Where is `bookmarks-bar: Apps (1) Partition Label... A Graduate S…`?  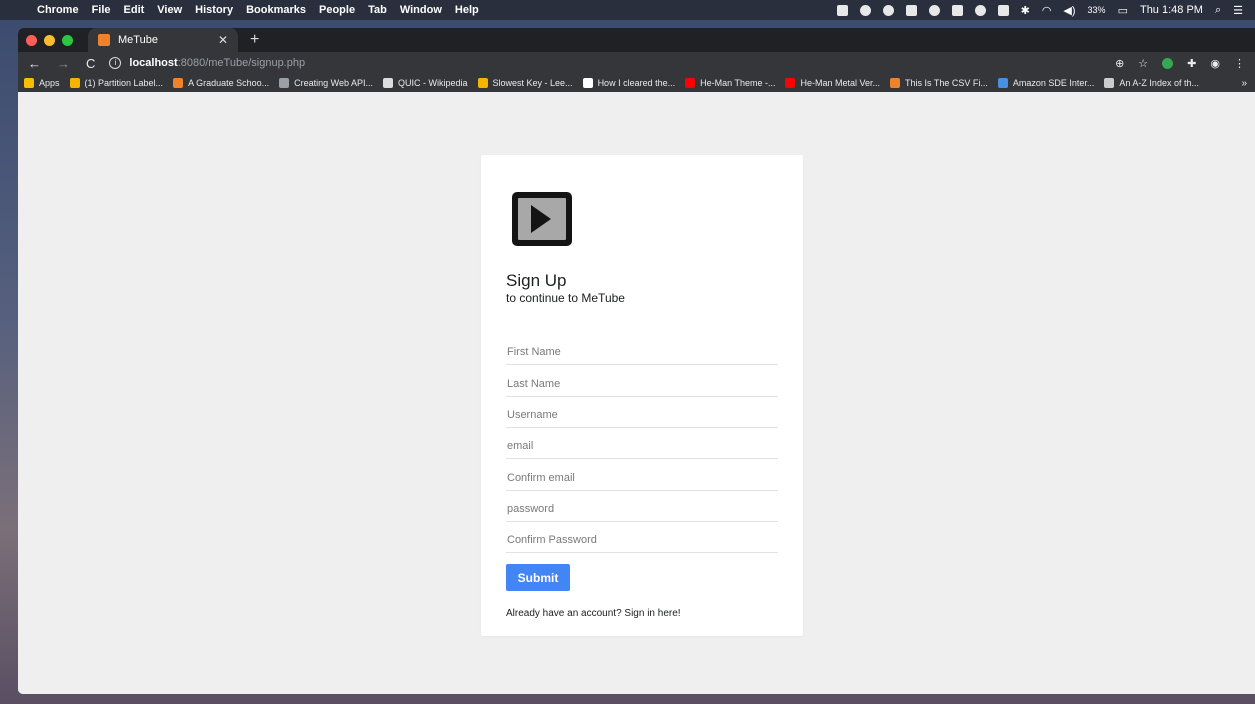 bookmarks-bar: Apps (1) Partition Label... A Graduate S… is located at coordinates (636, 83).